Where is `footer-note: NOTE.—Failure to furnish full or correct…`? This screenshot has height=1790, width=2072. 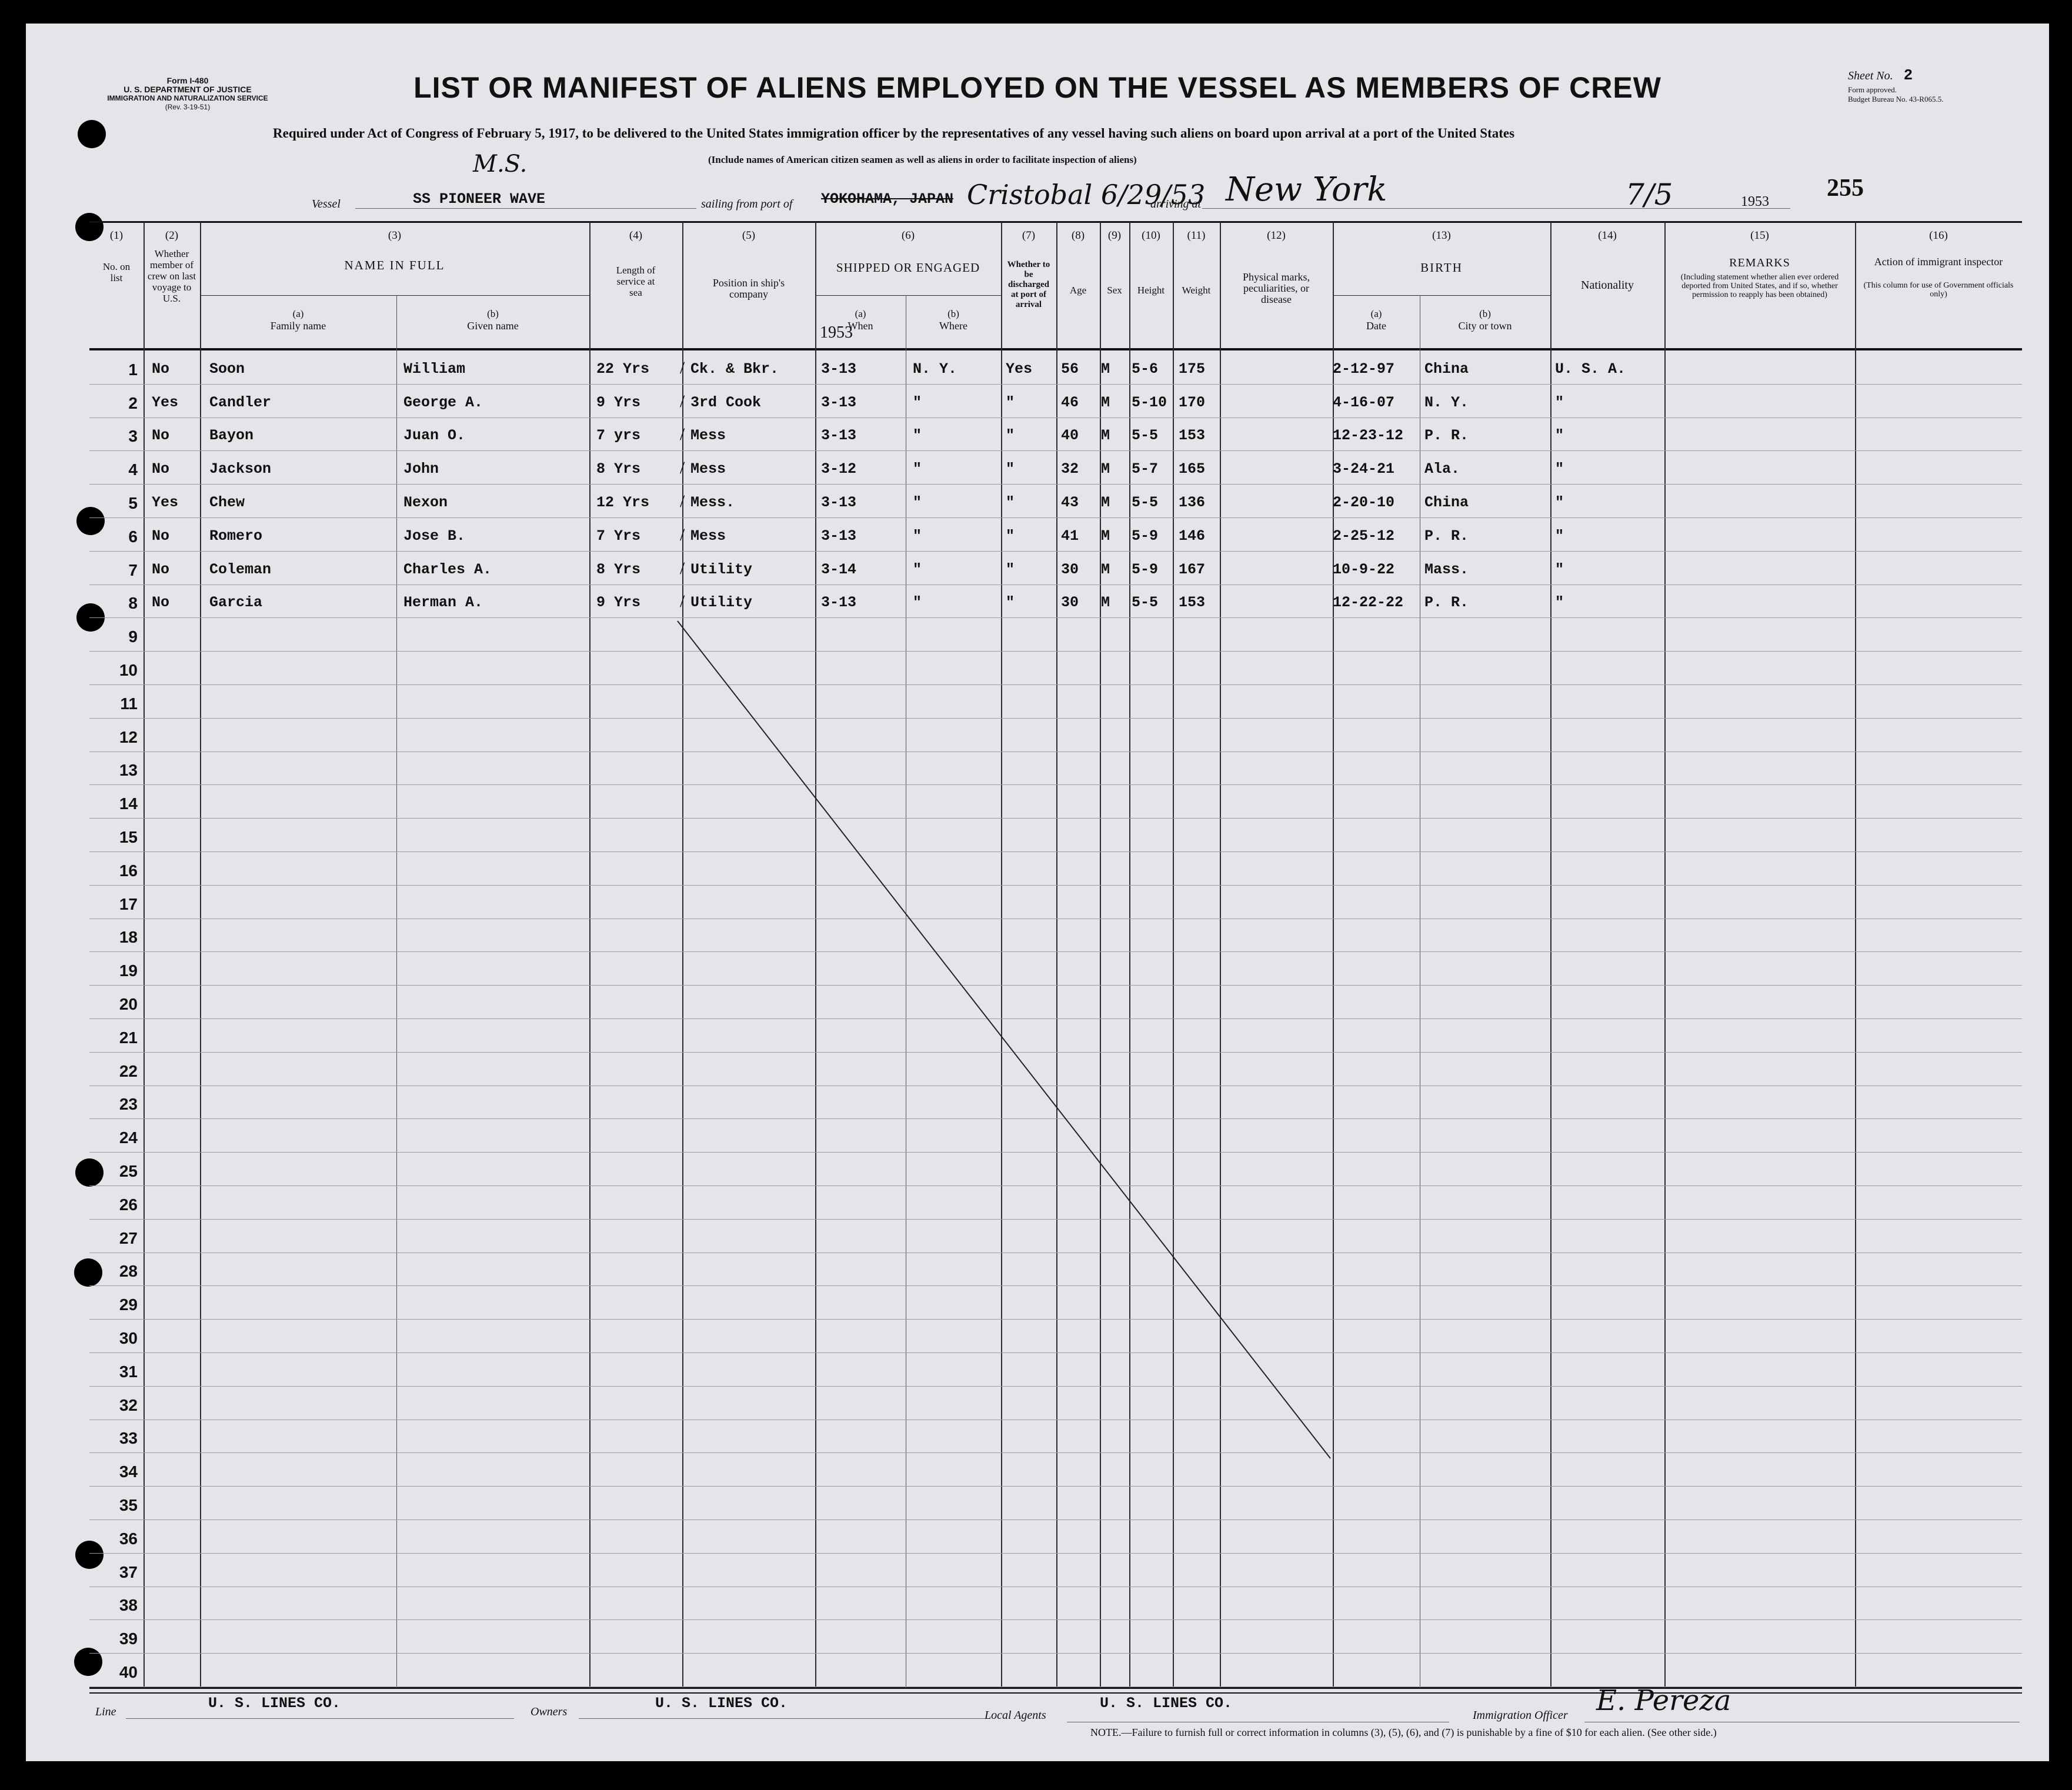 footer-note: NOTE.—Failure to furnish full or correct… is located at coordinates (1403, 1732).